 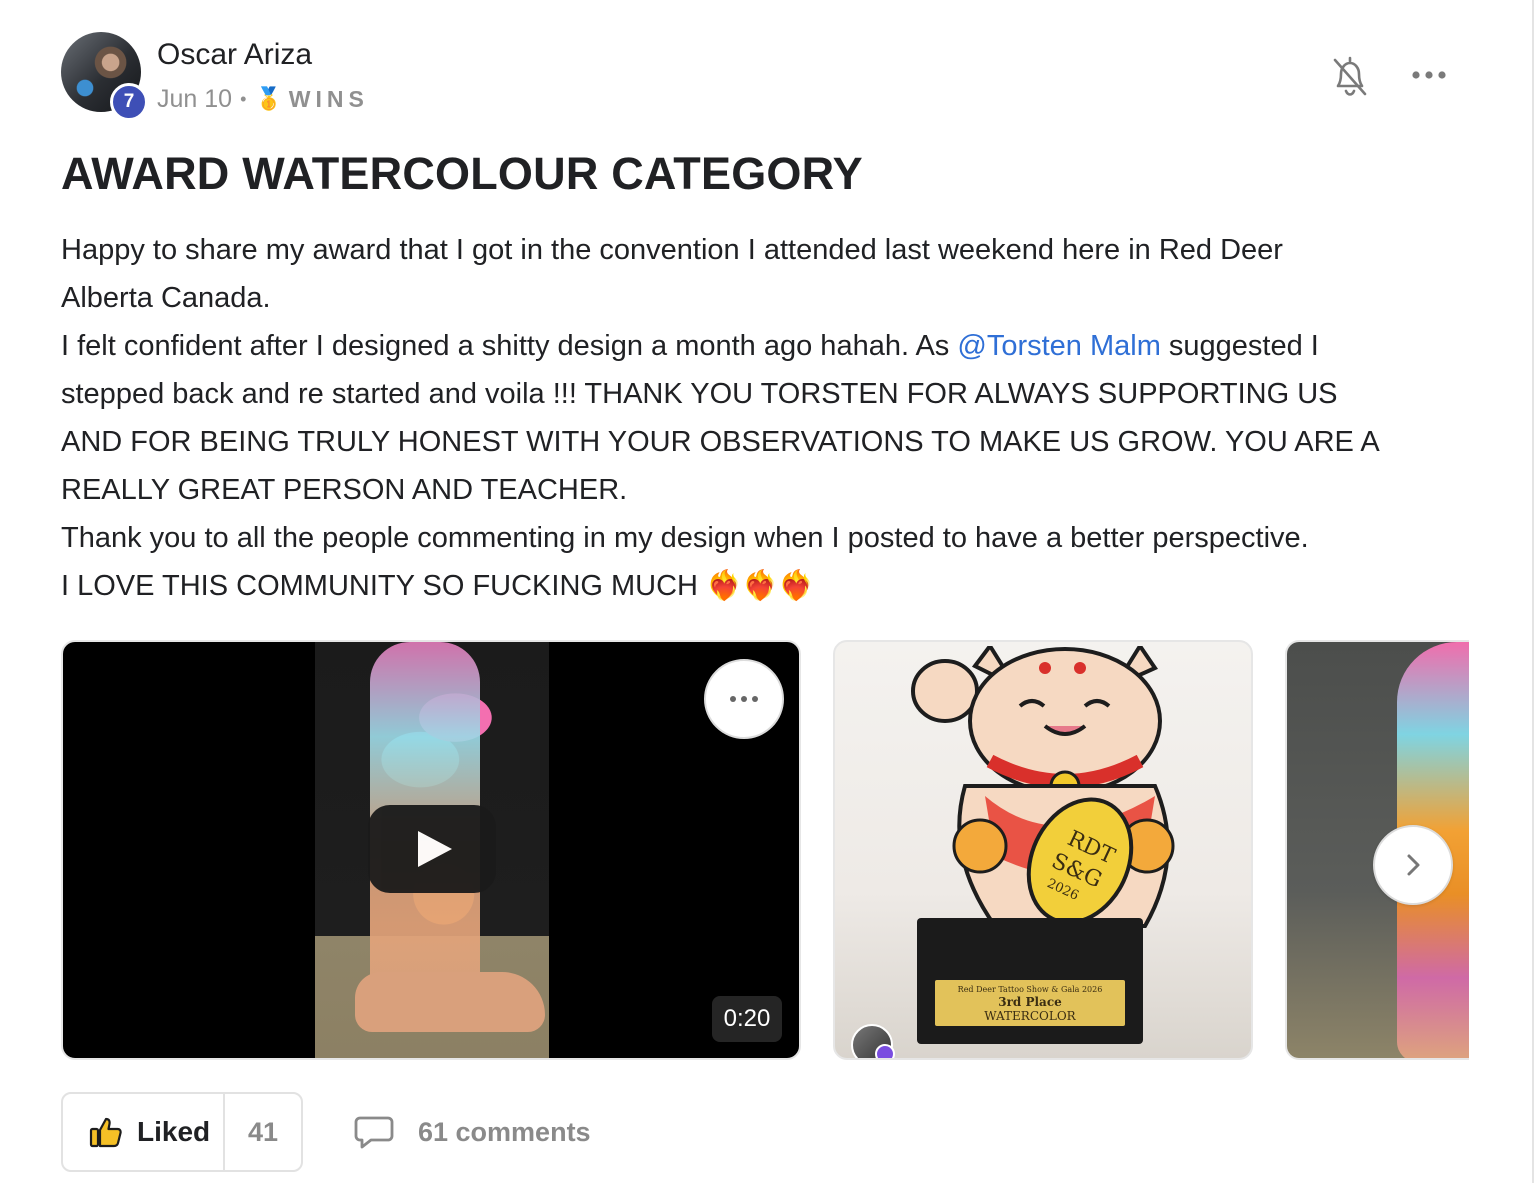 I want to click on comments-button: 61 comments, so click(x=472, y=1132).